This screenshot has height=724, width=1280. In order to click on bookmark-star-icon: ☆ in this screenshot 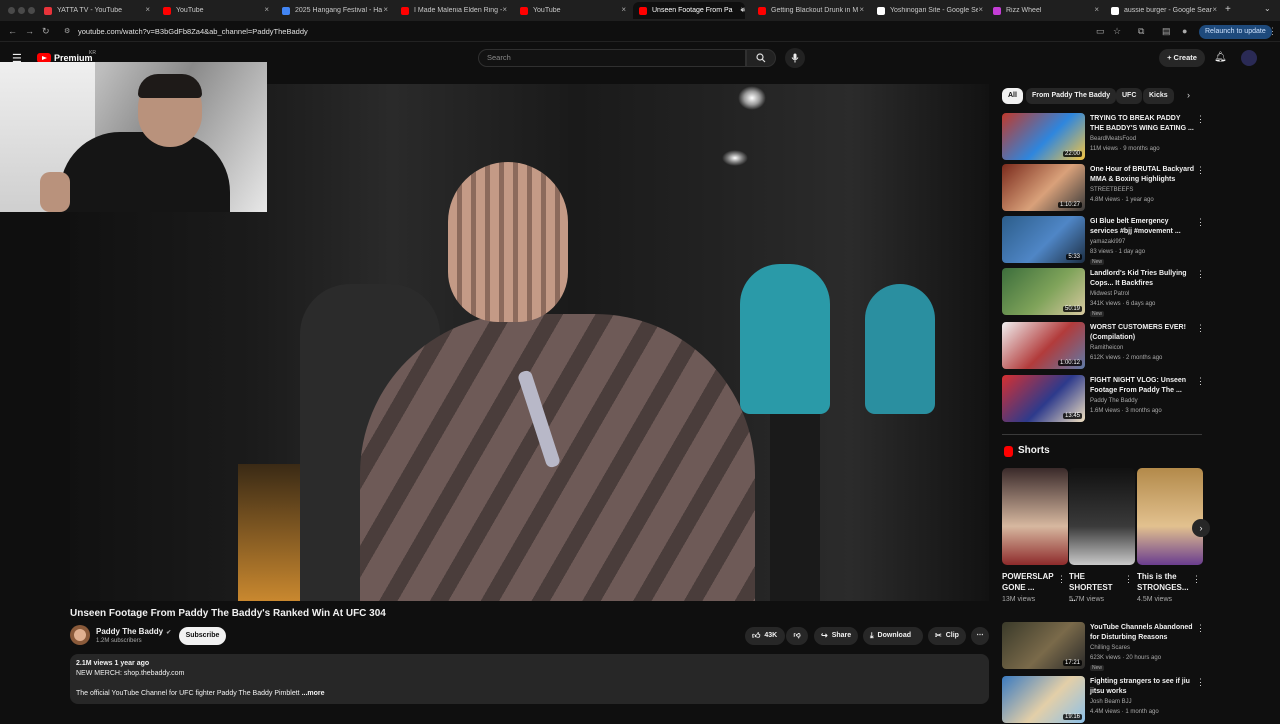, I will do `click(1117, 31)`.